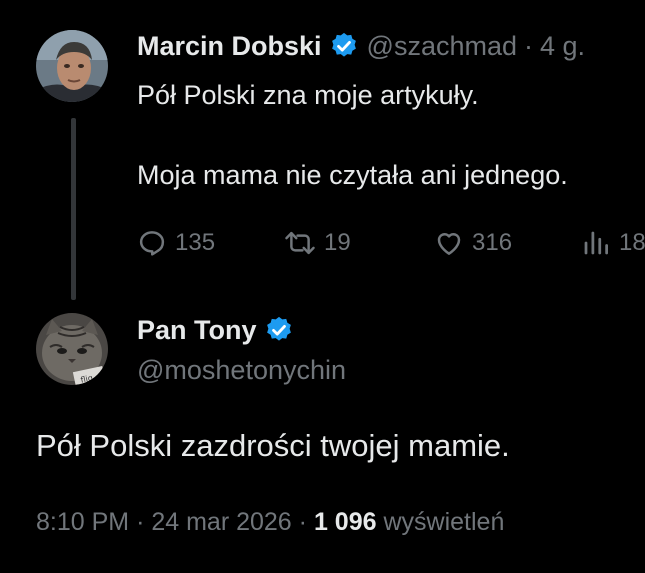 This screenshot has width=645, height=573. I want to click on retweet-button: 19, so click(317, 243).